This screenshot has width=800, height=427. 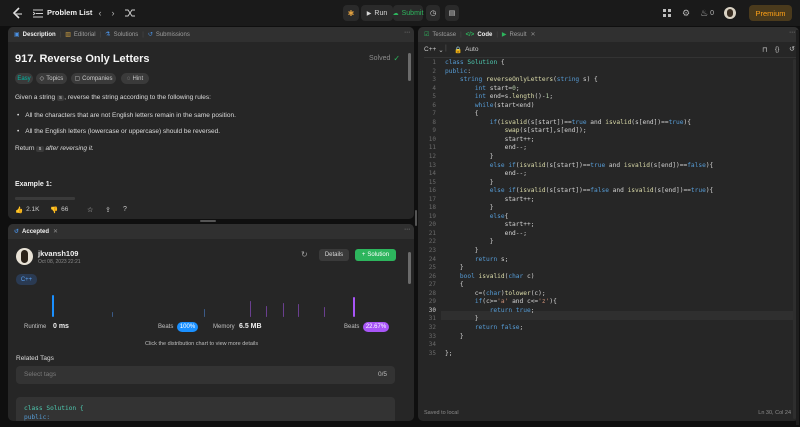 What do you see at coordinates (440, 35) in the screenshot?
I see `tab-testcase: ☑ Testcase` at bounding box center [440, 35].